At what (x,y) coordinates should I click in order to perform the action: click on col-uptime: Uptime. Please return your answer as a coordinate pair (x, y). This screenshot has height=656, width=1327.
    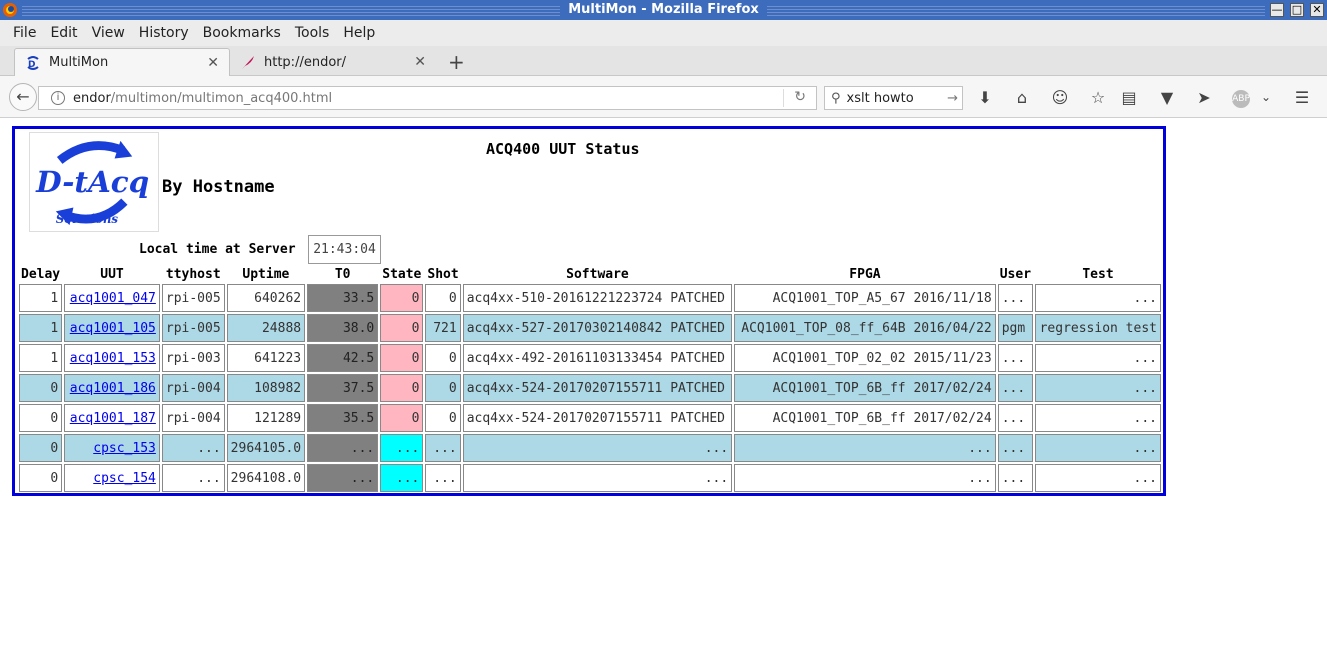
    Looking at the image, I should click on (266, 274).